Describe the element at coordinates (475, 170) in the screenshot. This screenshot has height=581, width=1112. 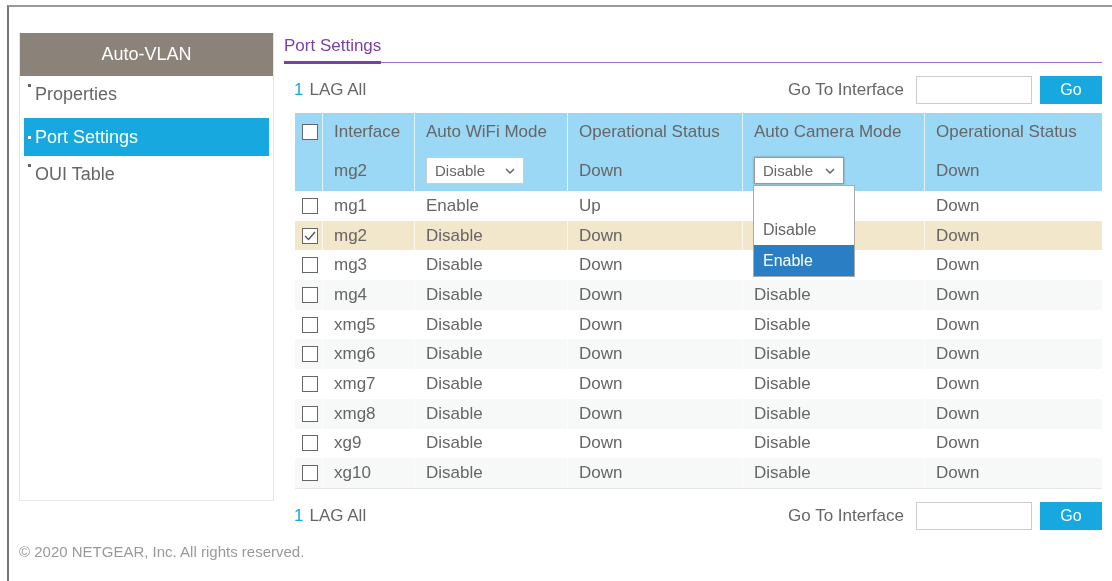
I see `wifi-mode-select: Disable` at that location.